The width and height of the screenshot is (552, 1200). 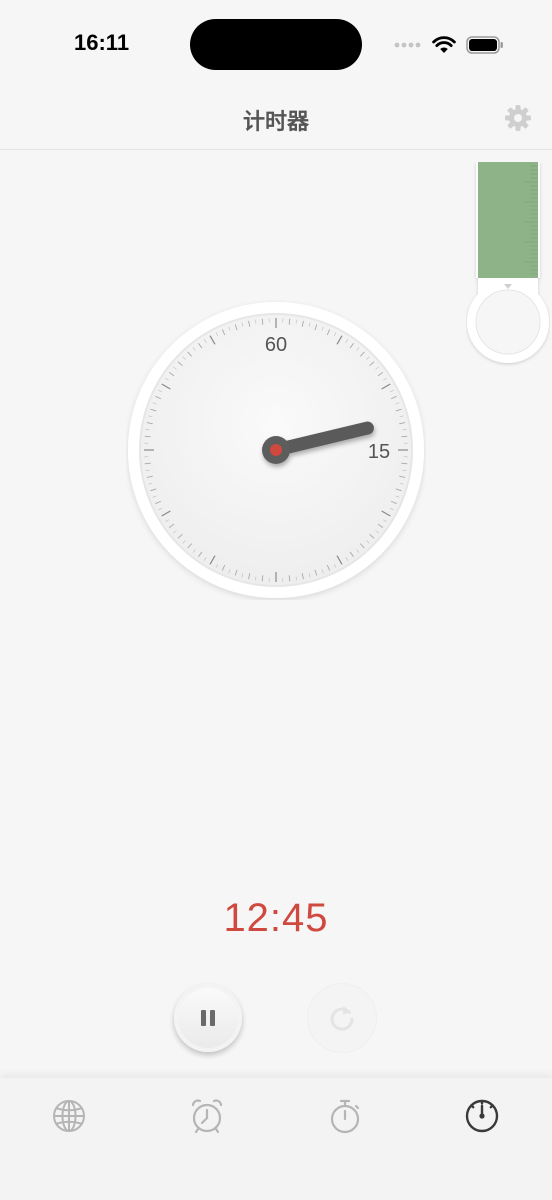 I want to click on tab-bar, so click(x=276, y=1139).